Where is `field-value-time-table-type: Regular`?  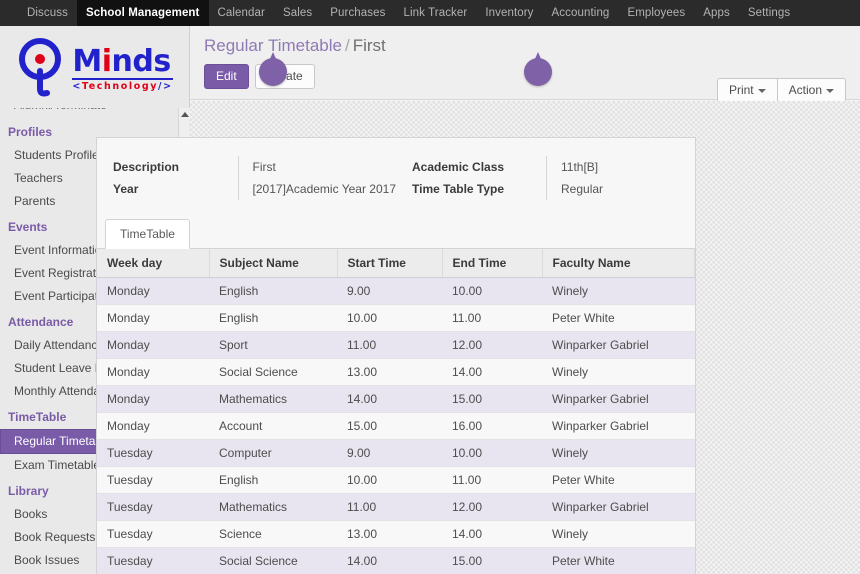
field-value-time-table-type: Regular is located at coordinates (628, 189).